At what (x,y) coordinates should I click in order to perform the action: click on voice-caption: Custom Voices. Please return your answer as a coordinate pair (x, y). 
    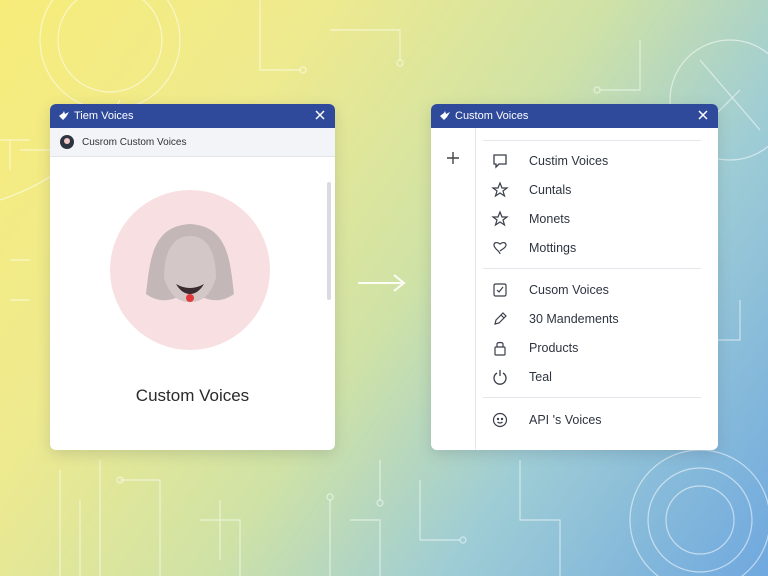
    Looking at the image, I should click on (192, 395).